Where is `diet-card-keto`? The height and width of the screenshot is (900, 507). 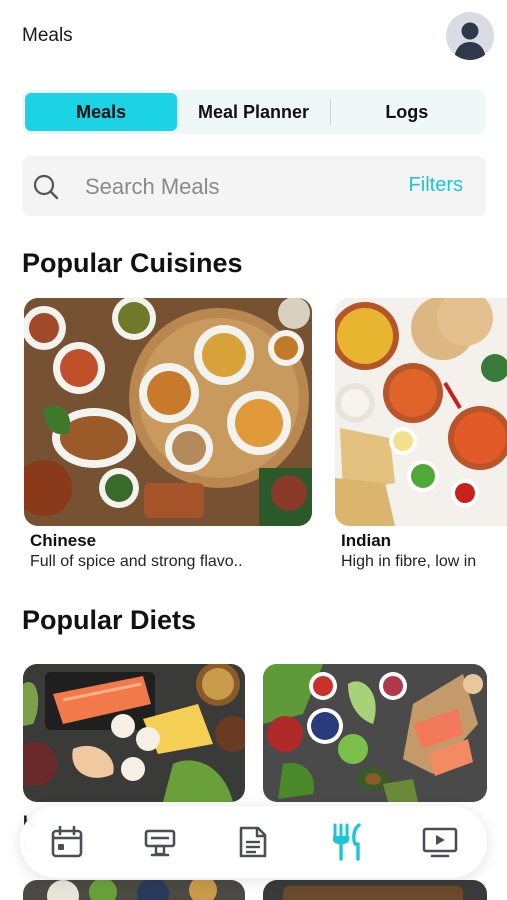
diet-card-keto is located at coordinates (134, 733).